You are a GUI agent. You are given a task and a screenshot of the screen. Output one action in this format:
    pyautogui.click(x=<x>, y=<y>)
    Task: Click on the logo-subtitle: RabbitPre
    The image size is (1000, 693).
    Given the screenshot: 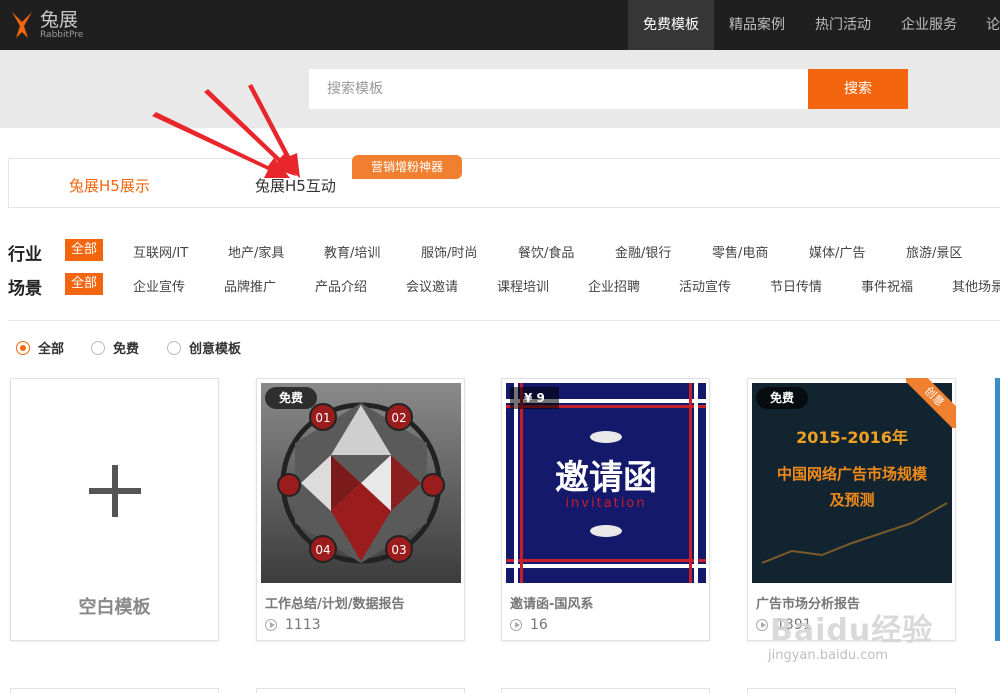 What is the action you would take?
    pyautogui.click(x=62, y=35)
    